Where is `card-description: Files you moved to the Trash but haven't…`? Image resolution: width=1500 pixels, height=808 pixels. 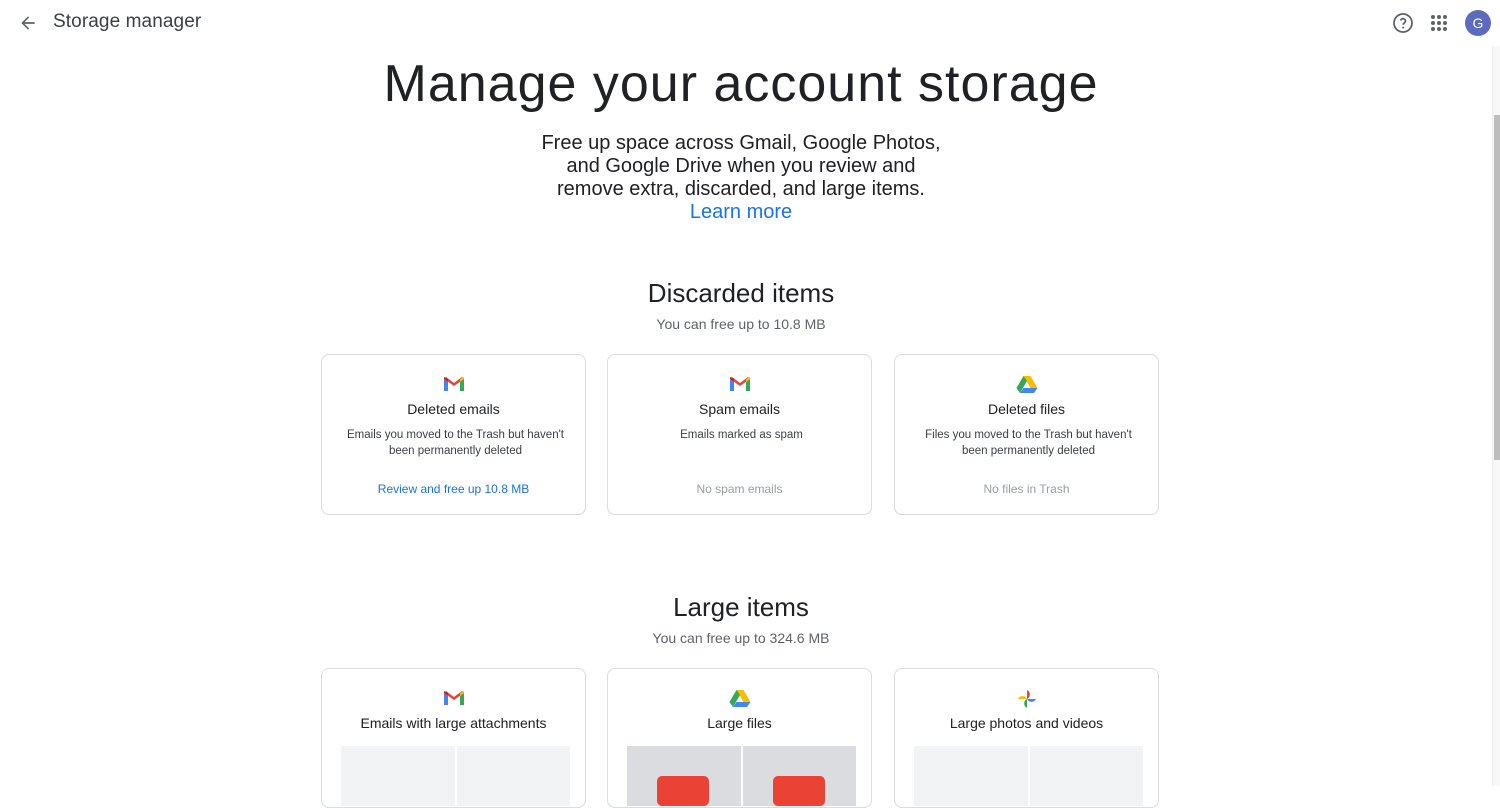
card-description: Files you moved to the Trash but haven't… is located at coordinates (1028, 443).